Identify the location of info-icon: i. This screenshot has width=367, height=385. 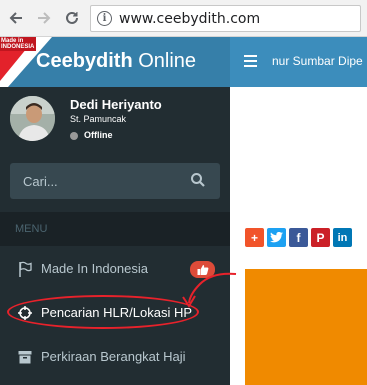
(104, 18).